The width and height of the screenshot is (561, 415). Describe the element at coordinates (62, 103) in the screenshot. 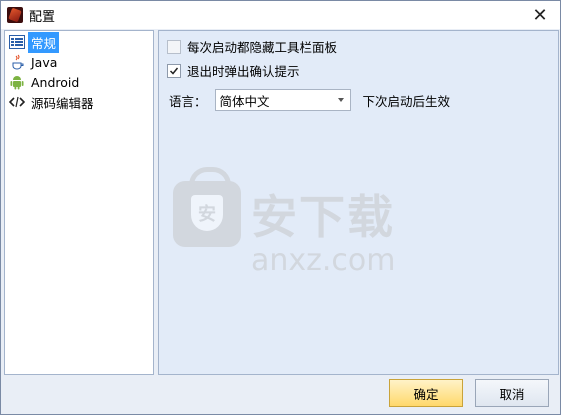

I see `tree-item-label: 源码编辑器` at that location.